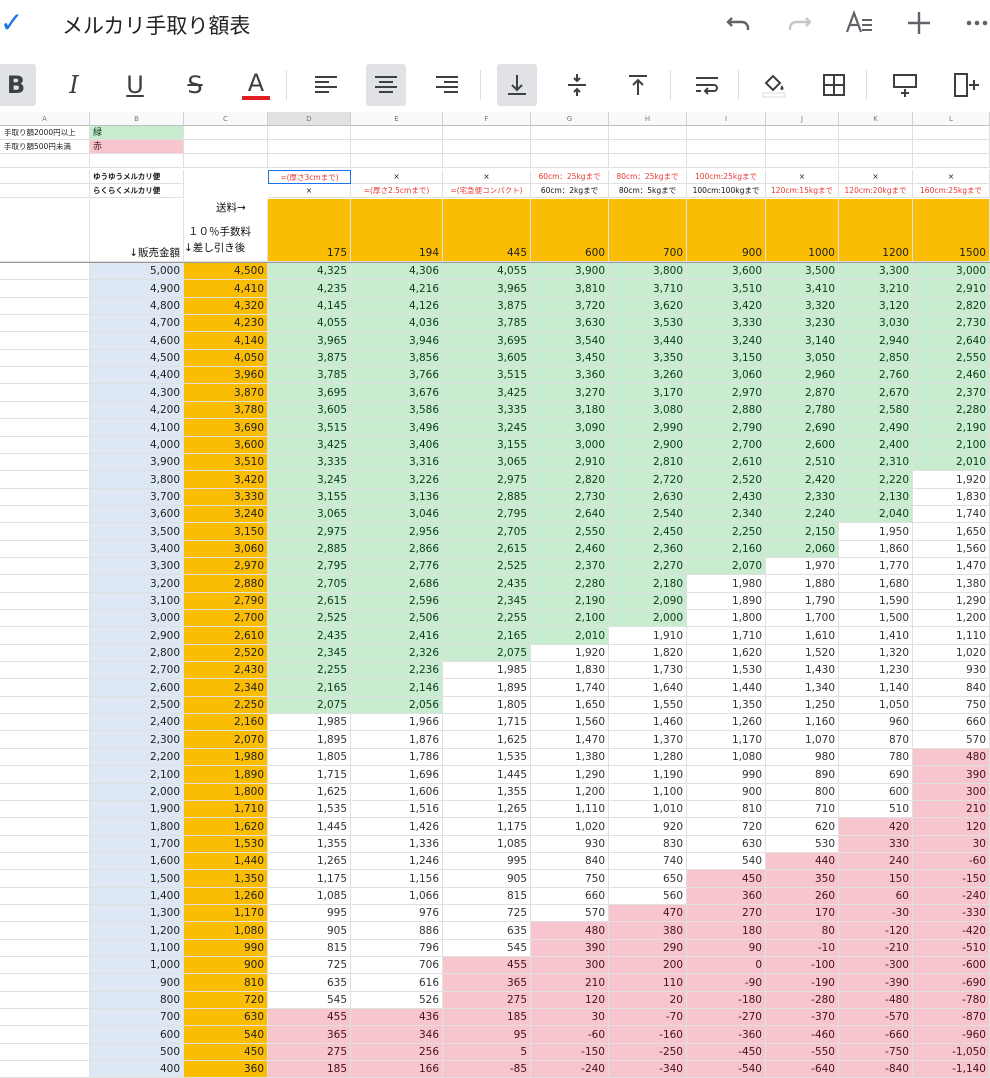 This screenshot has width=990, height=1078. Describe the element at coordinates (309, 271) in the screenshot. I see `net-amount-cell: 4,325` at that location.